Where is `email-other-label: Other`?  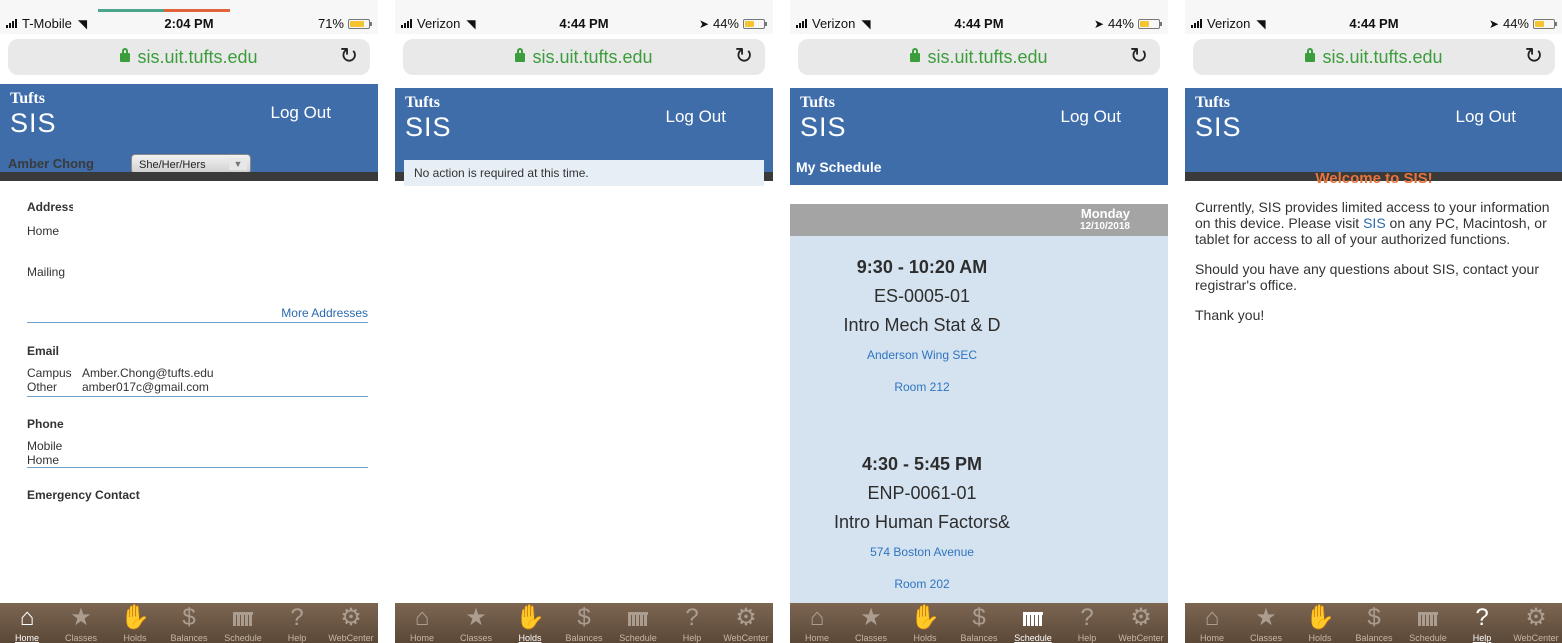
email-other-label: Other is located at coordinates (42, 387).